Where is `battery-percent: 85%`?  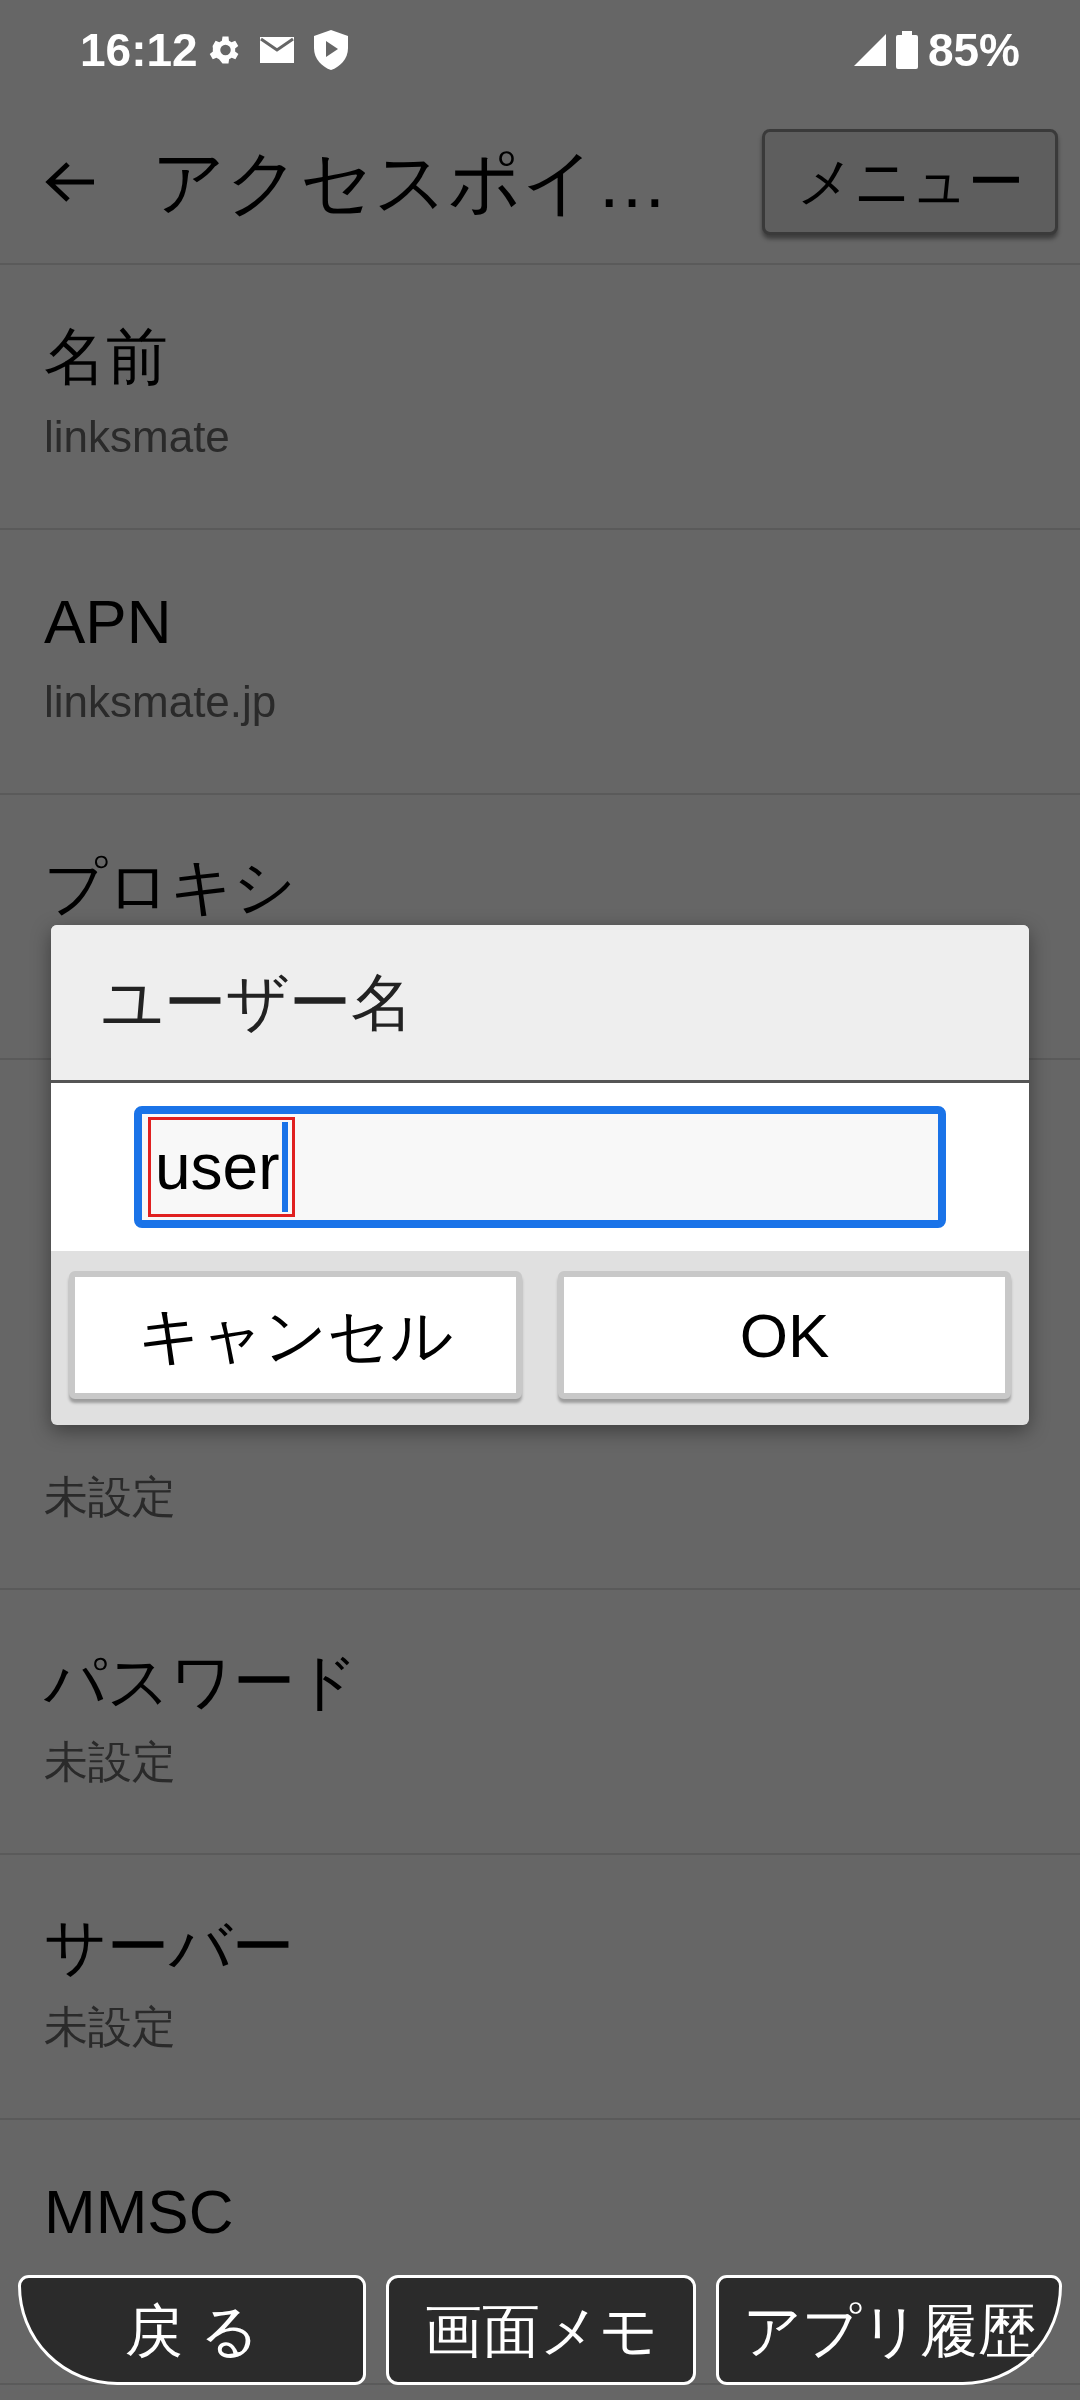
battery-percent: 85% is located at coordinates (973, 50).